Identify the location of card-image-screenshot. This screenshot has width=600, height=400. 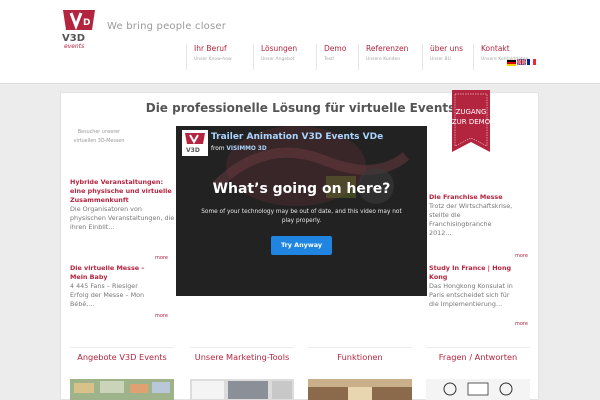
(242, 389).